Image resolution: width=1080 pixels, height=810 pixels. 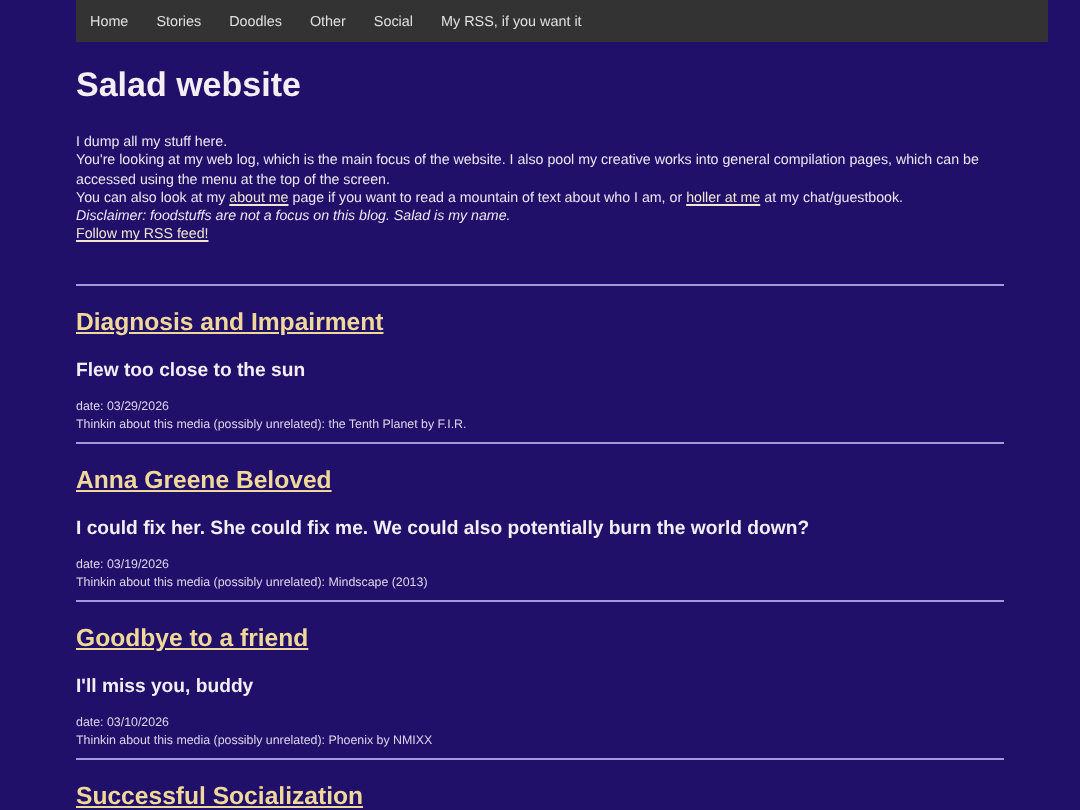 What do you see at coordinates (220, 795) in the screenshot?
I see `post-title-link: Successful Socialization` at bounding box center [220, 795].